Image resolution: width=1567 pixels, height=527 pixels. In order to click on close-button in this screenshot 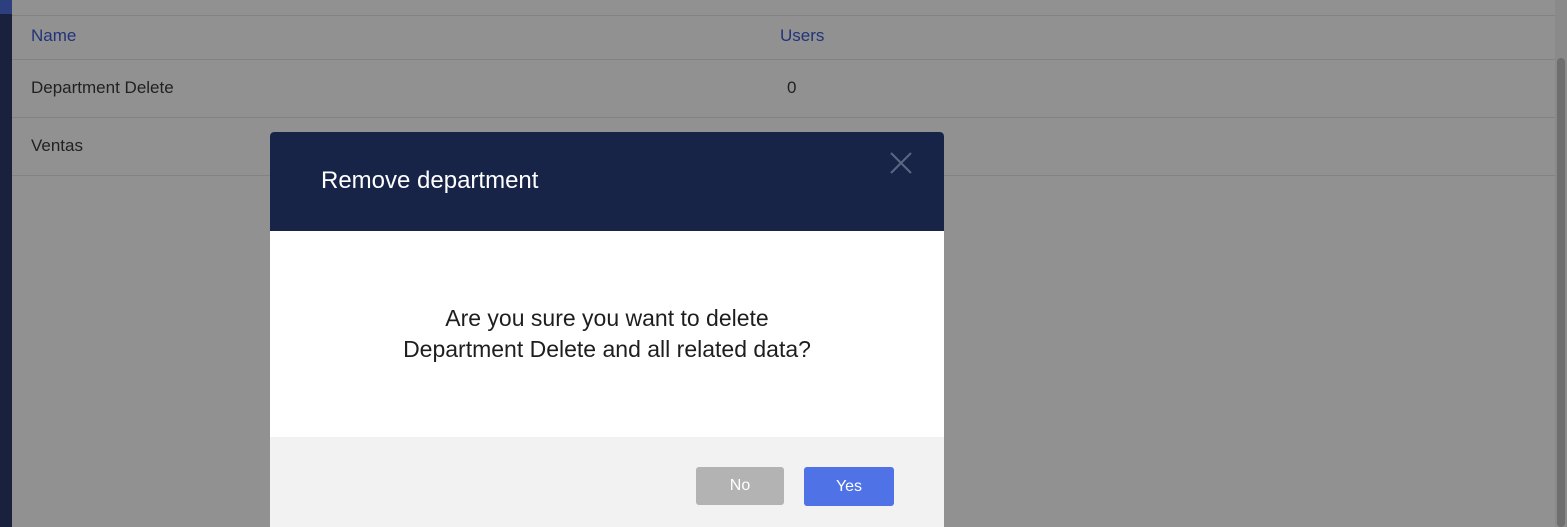, I will do `click(901, 163)`.